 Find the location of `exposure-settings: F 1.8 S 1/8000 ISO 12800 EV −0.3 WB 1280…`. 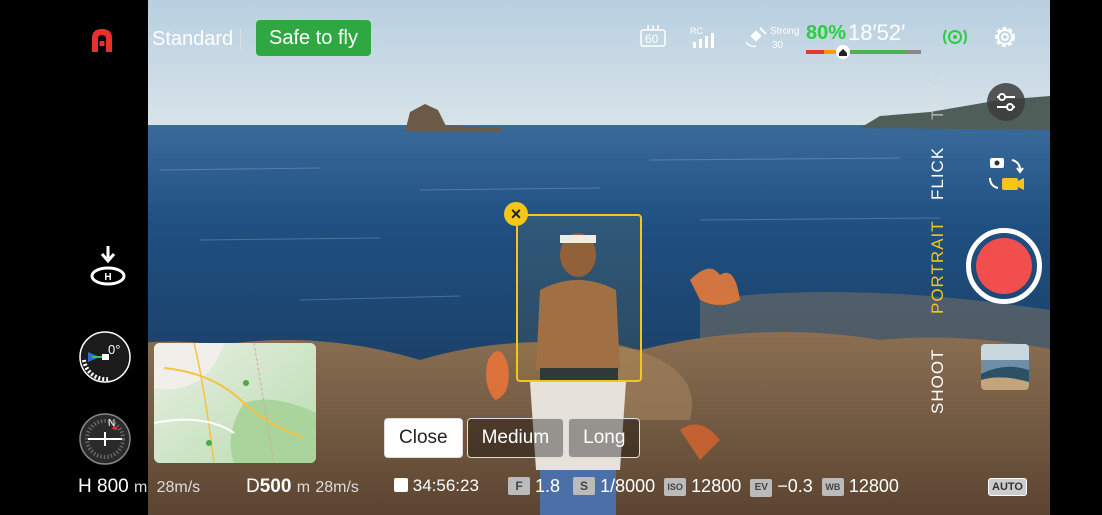

exposure-settings: F 1.8 S 1/8000 ISO 12800 EV −0.3 WB 1280… is located at coordinates (703, 486).